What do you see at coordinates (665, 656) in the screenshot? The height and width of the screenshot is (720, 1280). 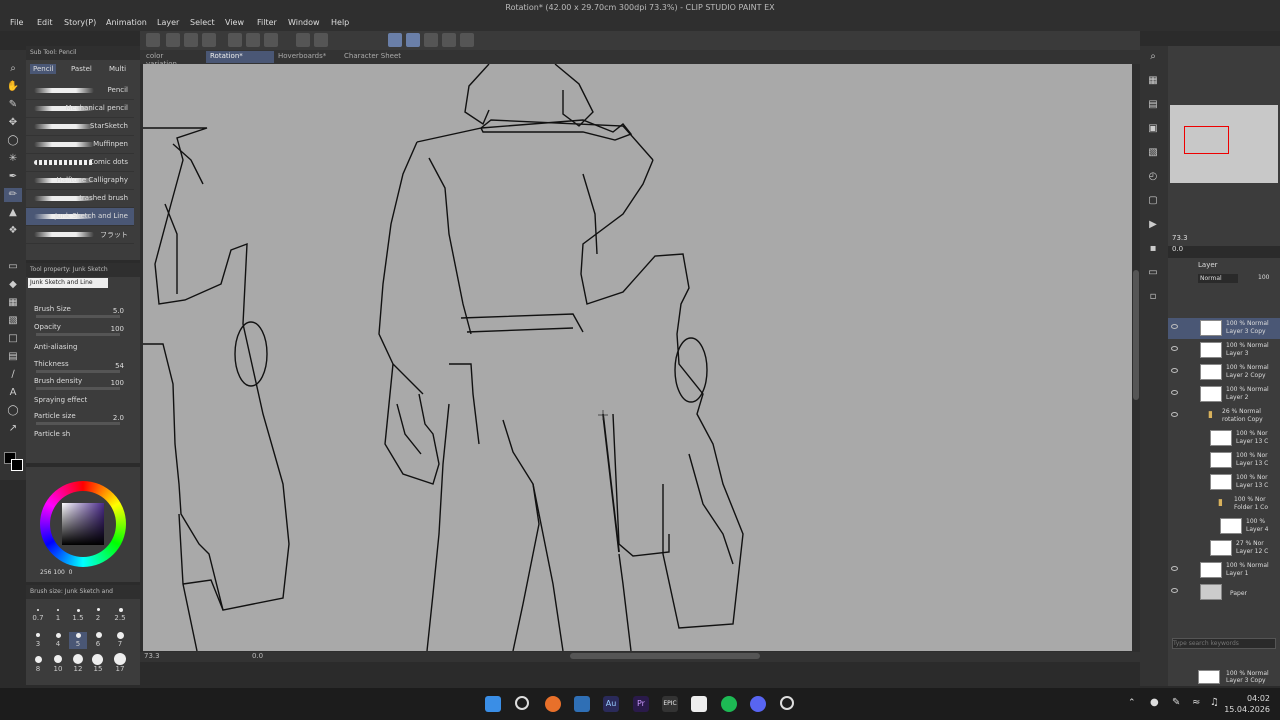 I see `horizontal-scrollbar` at bounding box center [665, 656].